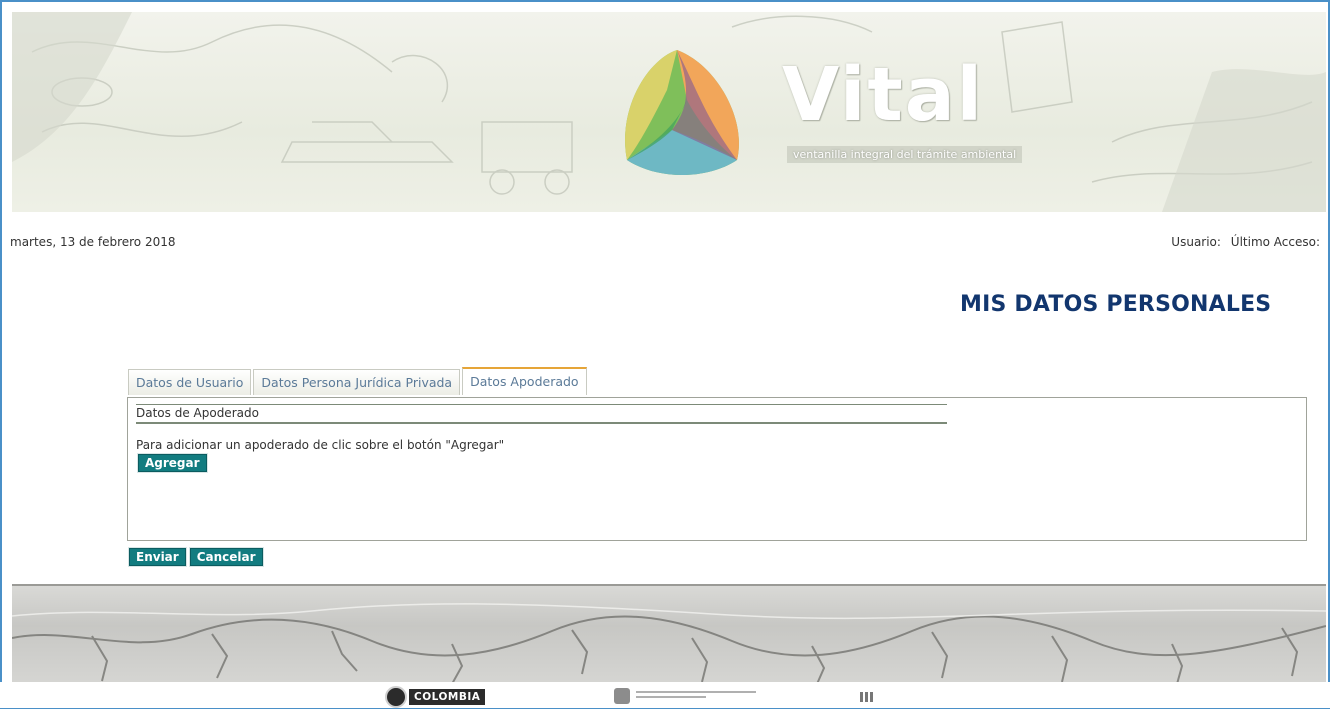 Image resolution: width=1332 pixels, height=709 pixels. What do you see at coordinates (1116, 304) in the screenshot?
I see `page-title: MIS DATOS PERSONALES` at bounding box center [1116, 304].